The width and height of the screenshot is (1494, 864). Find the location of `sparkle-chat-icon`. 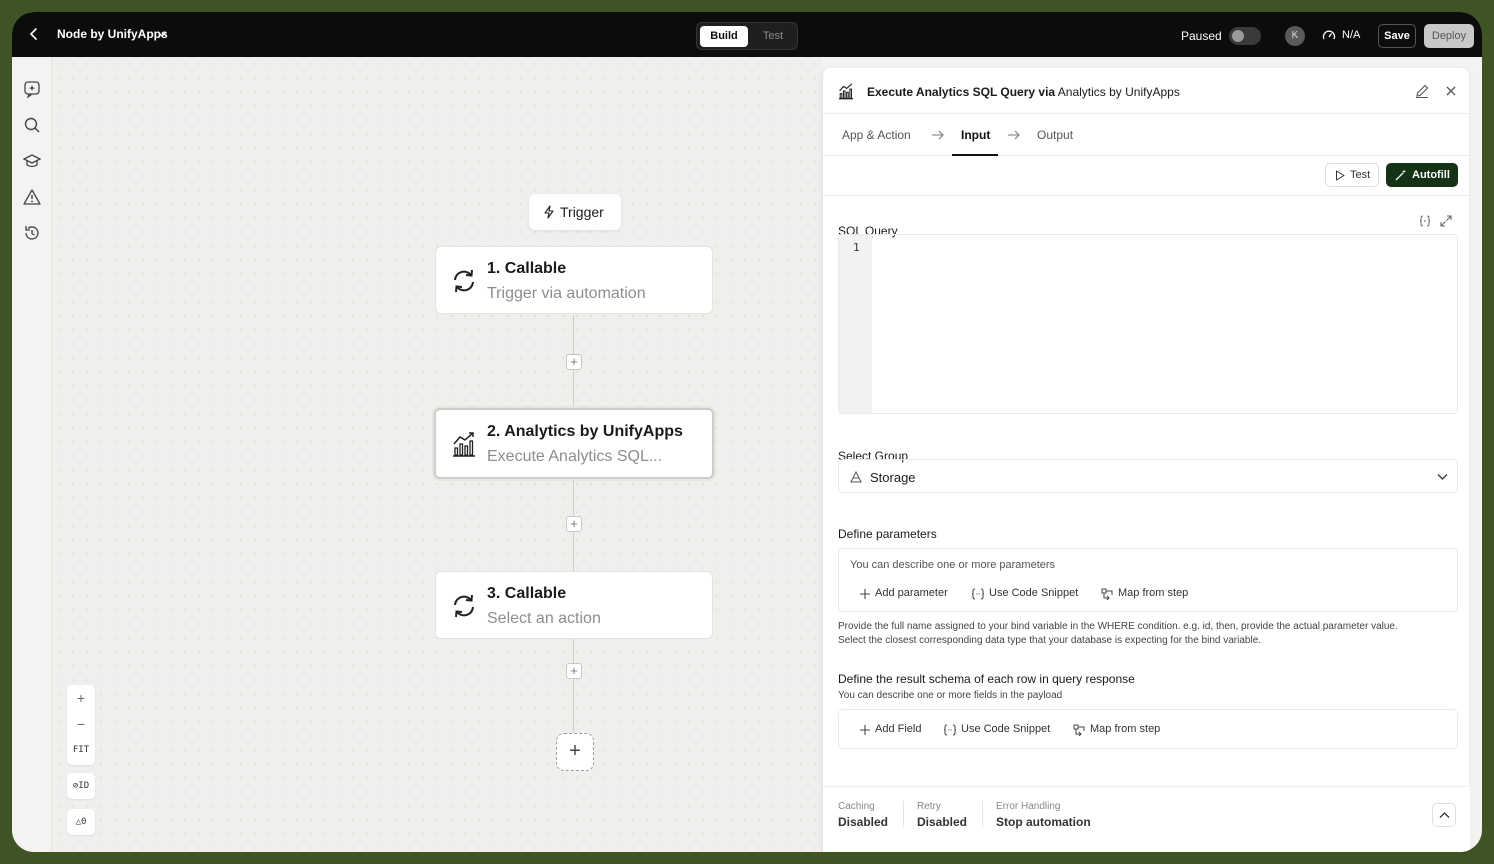

sparkle-chat-icon is located at coordinates (32, 89).